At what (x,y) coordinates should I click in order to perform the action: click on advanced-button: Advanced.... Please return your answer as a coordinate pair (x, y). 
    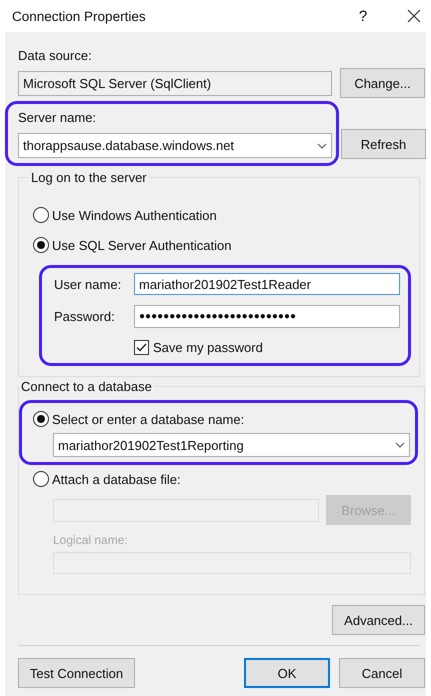
    Looking at the image, I should click on (378, 620).